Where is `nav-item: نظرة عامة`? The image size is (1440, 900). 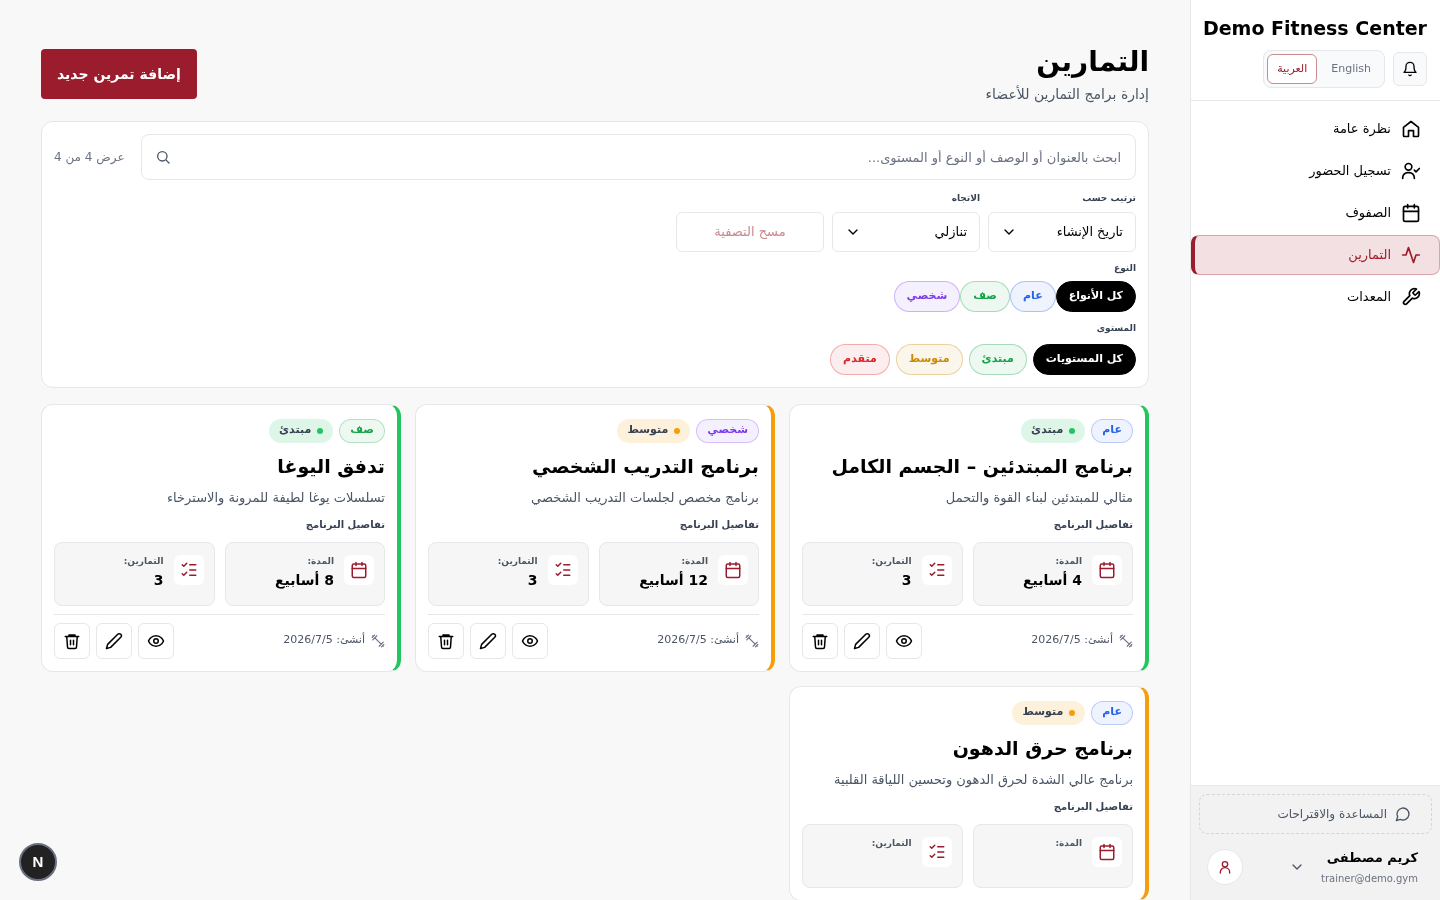
nav-item: نظرة عامة is located at coordinates (1315, 129).